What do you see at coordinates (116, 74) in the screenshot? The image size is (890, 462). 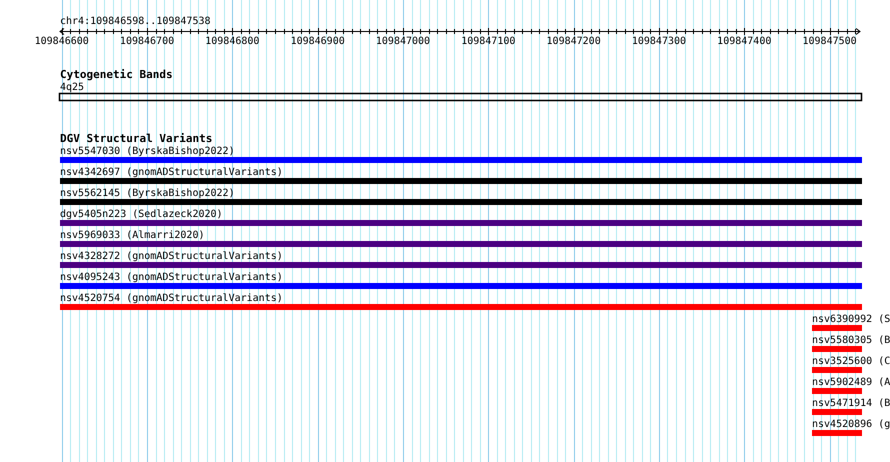 I see `track-title: Cytogenetic Bands` at bounding box center [116, 74].